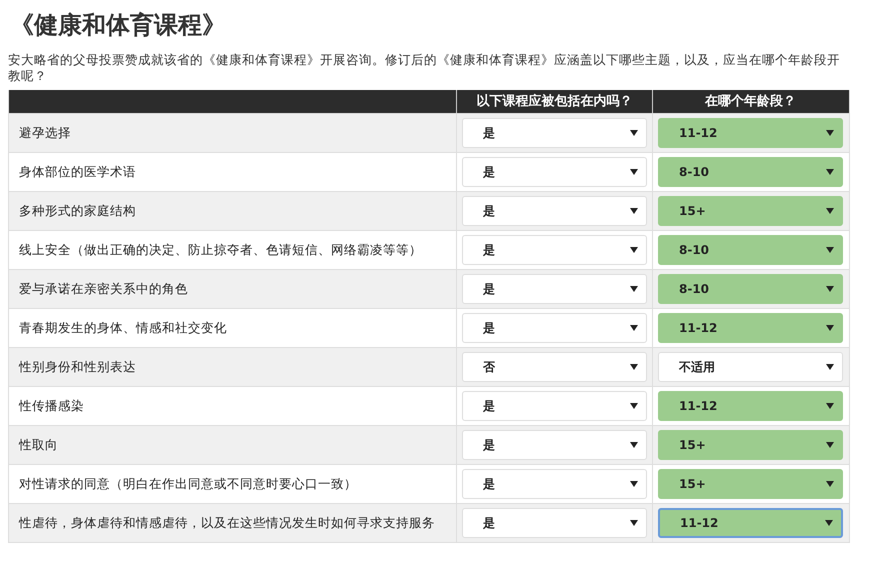 Image resolution: width=872 pixels, height=572 pixels. Describe the element at coordinates (51, 406) in the screenshot. I see `topic-text: 性传播感染` at that location.